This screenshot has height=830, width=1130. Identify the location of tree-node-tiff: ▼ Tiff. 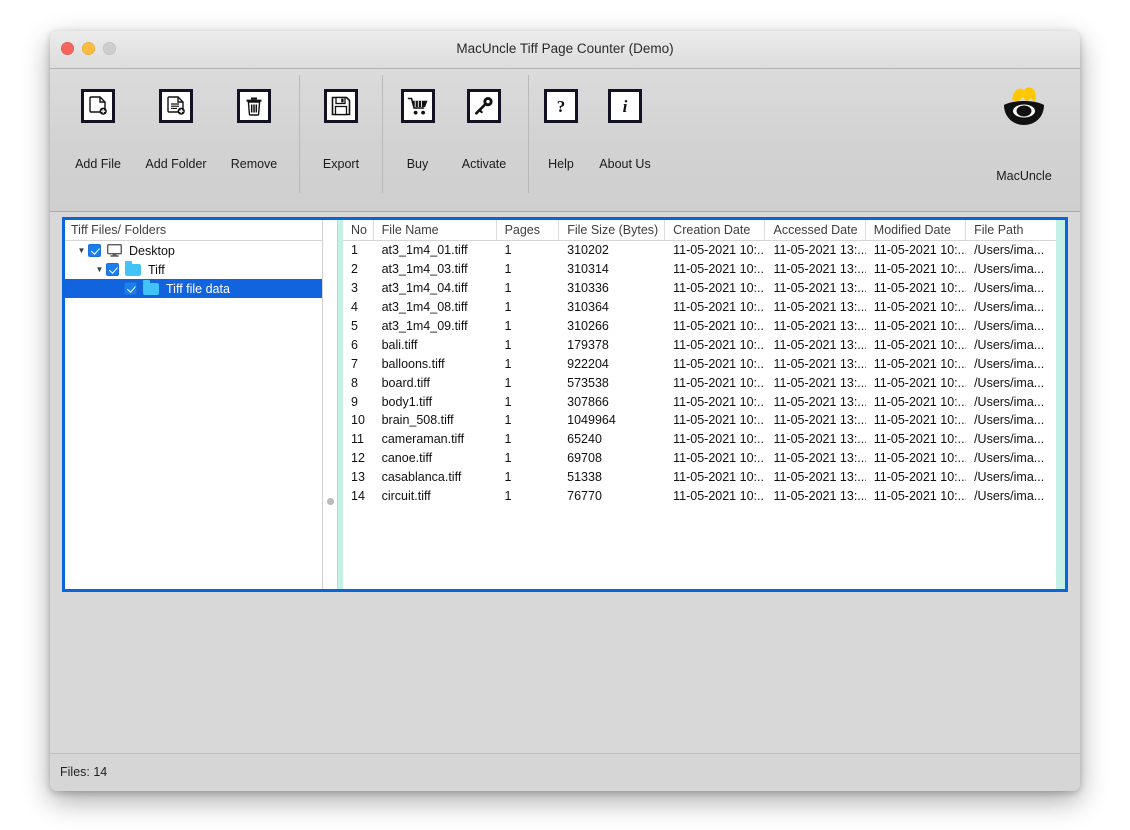
(193, 269).